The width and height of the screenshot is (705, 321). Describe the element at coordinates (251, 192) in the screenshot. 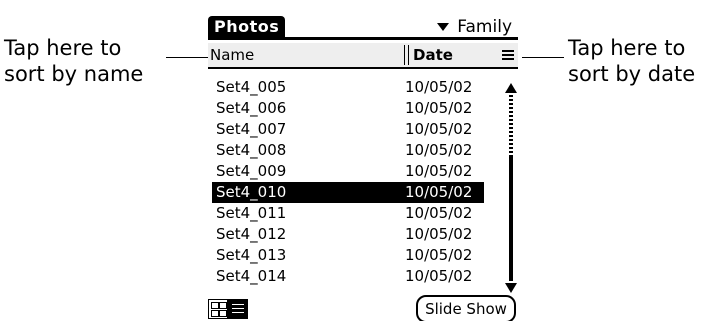

I see `photo-name: Set4_010` at that location.